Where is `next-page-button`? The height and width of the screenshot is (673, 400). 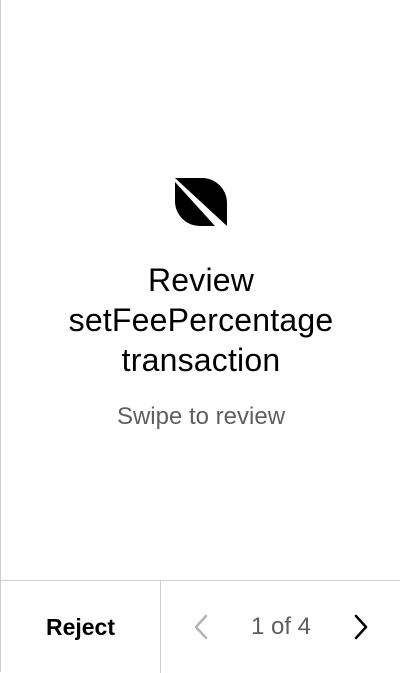 next-page-button is located at coordinates (361, 627).